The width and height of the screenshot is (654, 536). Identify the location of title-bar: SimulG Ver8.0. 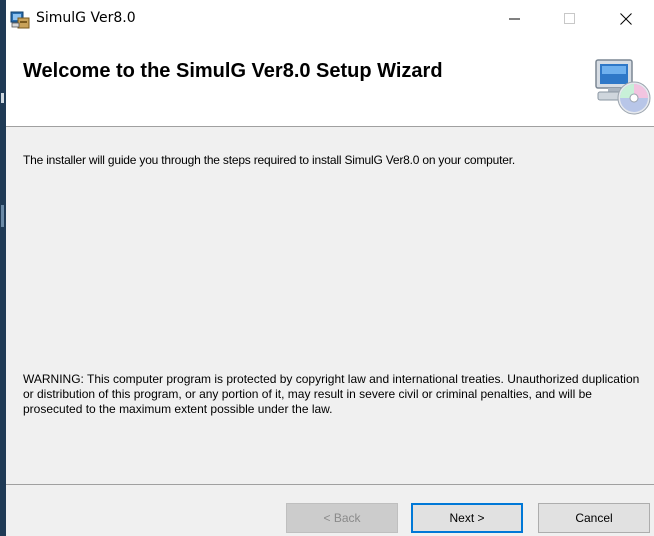
(330, 19).